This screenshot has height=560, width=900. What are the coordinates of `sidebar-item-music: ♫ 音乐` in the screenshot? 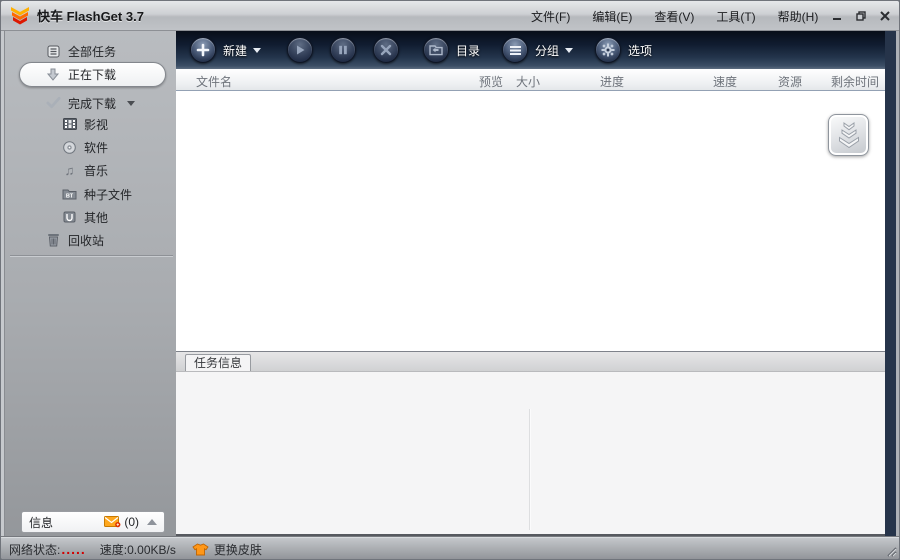 It's located at (85, 170).